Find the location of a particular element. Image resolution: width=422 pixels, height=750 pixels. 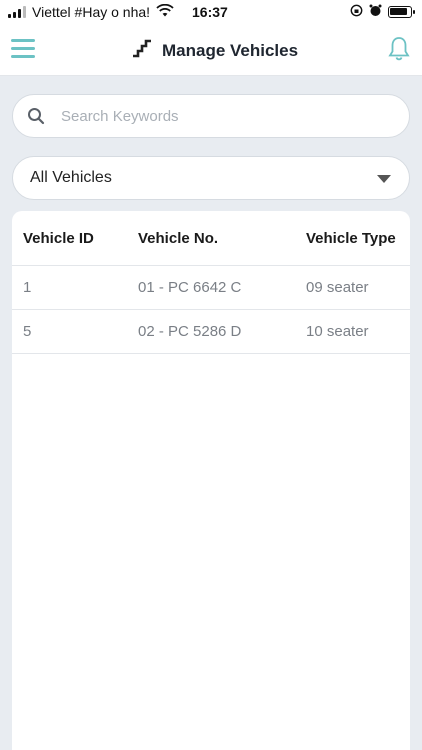

dropdown-selected-value: All Vehicles is located at coordinates (71, 177).